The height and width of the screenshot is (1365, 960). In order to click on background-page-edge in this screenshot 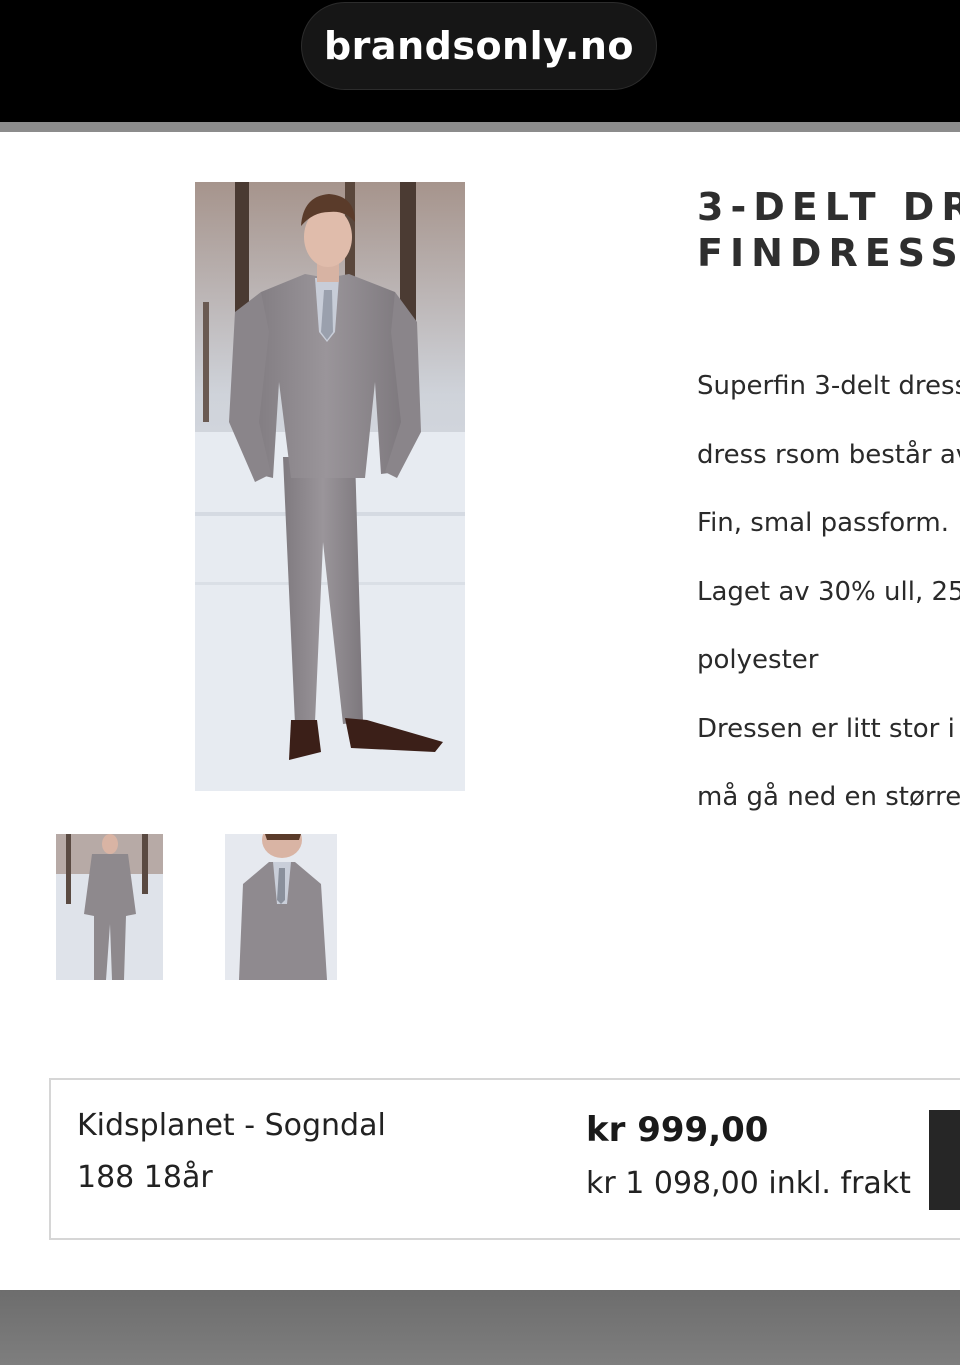, I will do `click(480, 127)`.